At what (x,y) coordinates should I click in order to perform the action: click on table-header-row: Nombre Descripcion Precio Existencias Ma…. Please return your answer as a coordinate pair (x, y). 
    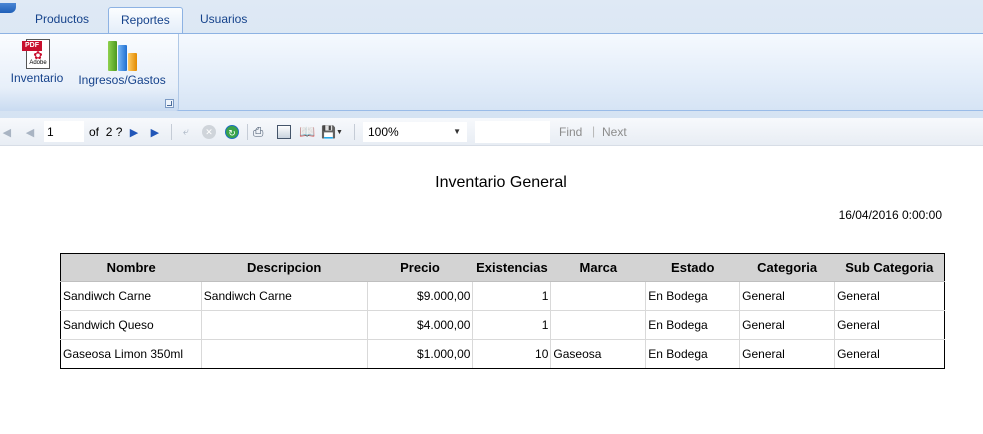
    Looking at the image, I should click on (502, 267).